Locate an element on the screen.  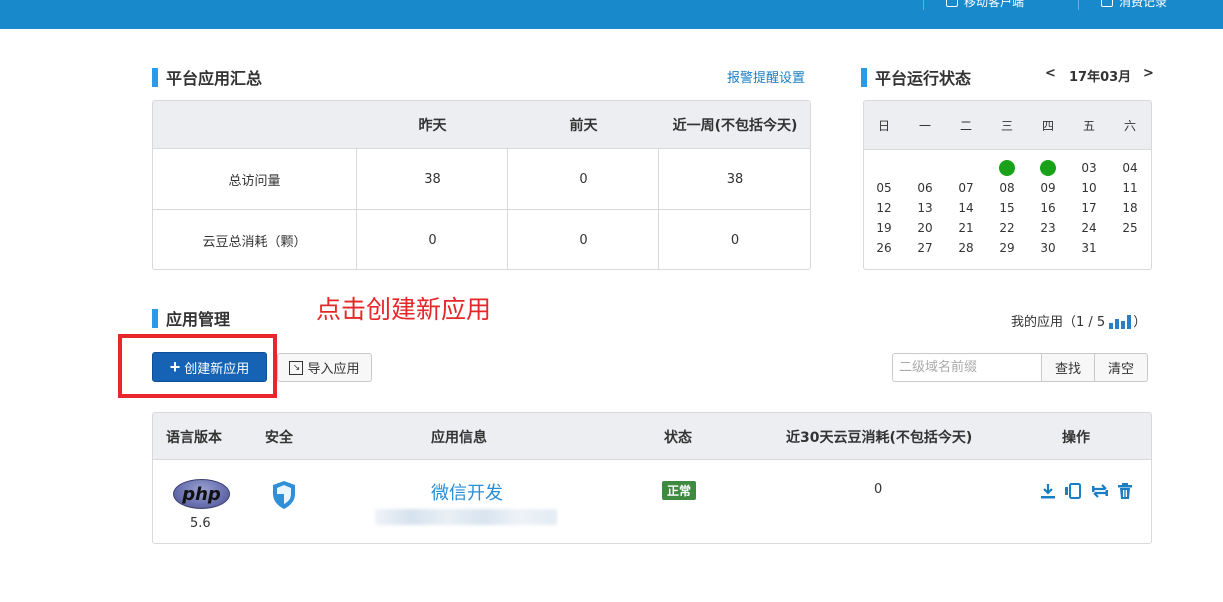
mobile-preview-icon is located at coordinates (1073, 491).